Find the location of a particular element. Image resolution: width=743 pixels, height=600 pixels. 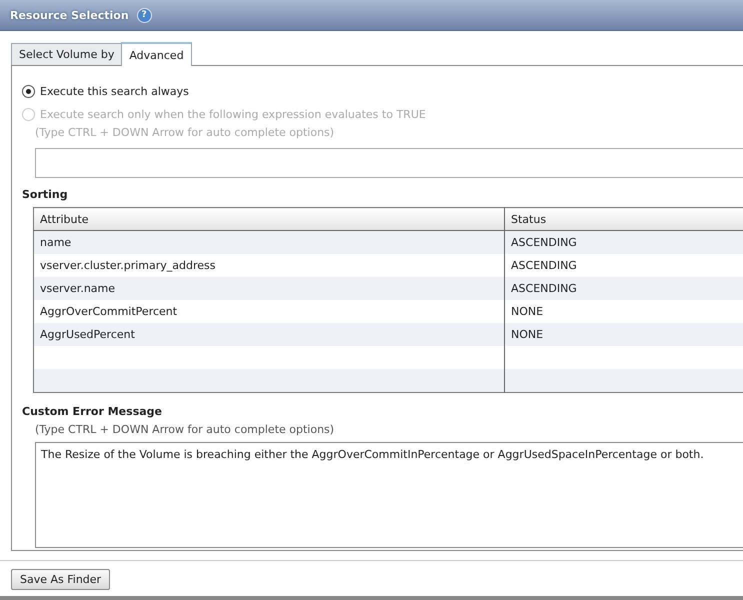

section-title: Sorting is located at coordinates (45, 194).